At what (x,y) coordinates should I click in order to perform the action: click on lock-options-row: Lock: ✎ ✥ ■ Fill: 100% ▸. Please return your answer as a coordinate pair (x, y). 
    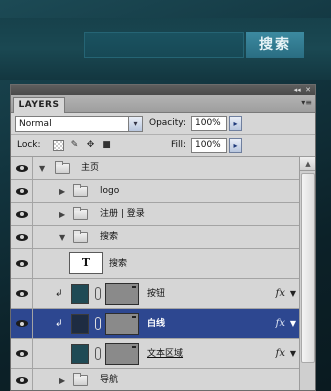
    Looking at the image, I should click on (163, 146).